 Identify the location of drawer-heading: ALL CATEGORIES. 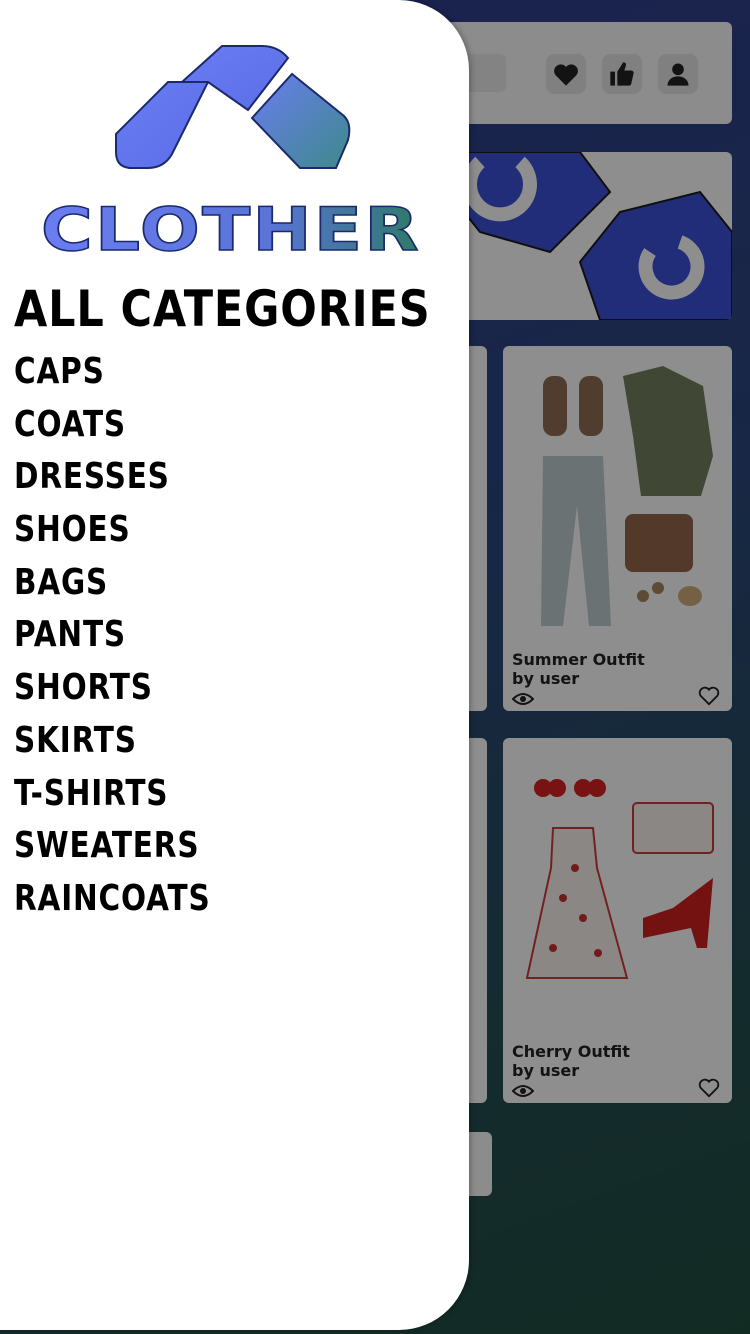
(222, 309).